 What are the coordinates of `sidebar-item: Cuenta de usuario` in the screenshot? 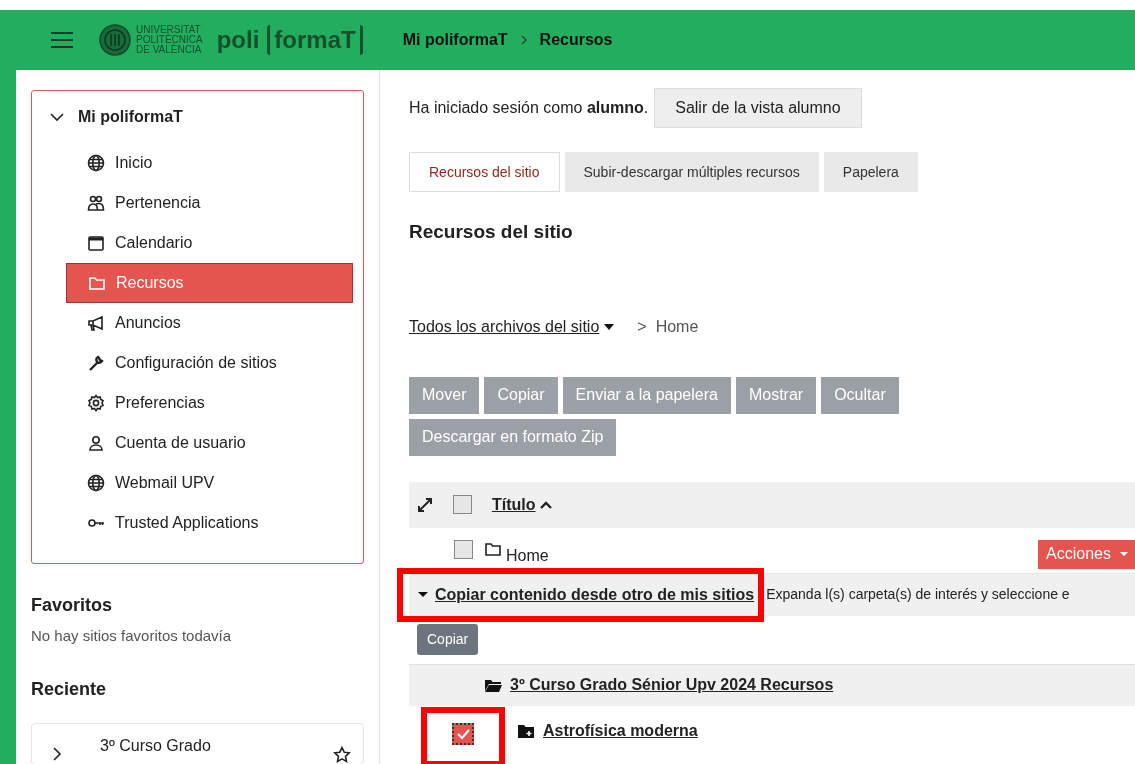 It's located at (209, 443).